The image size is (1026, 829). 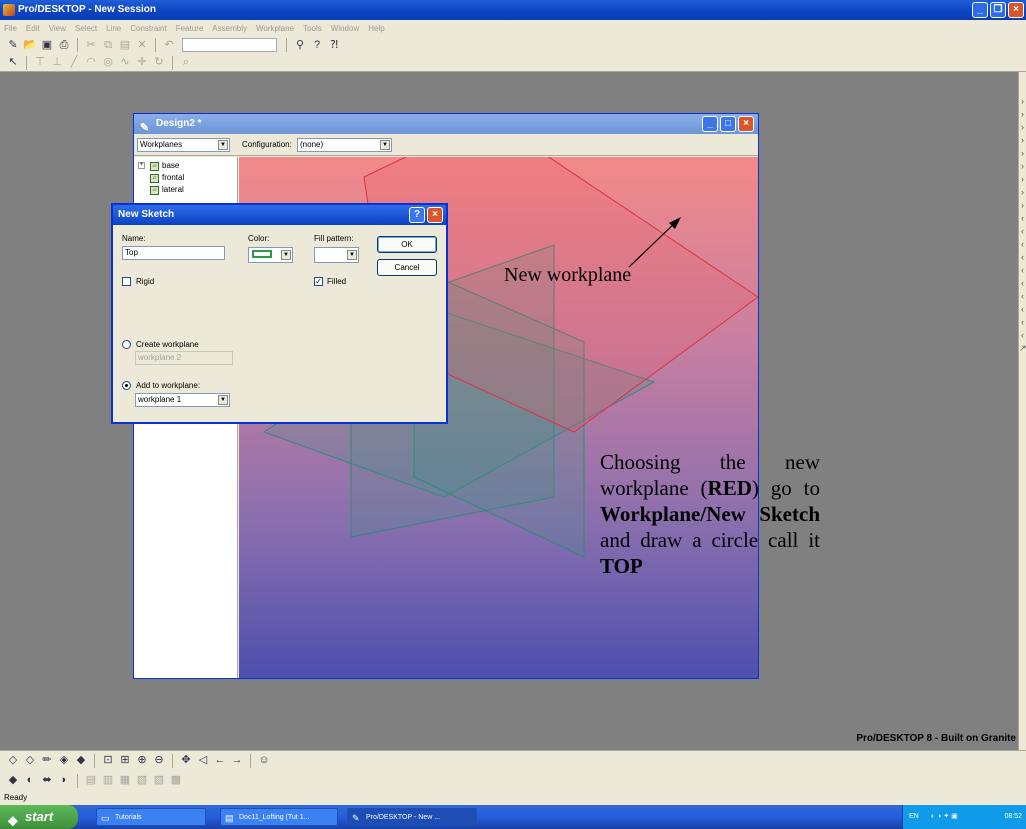 I want to click on color-select: ▼, so click(x=270, y=255).